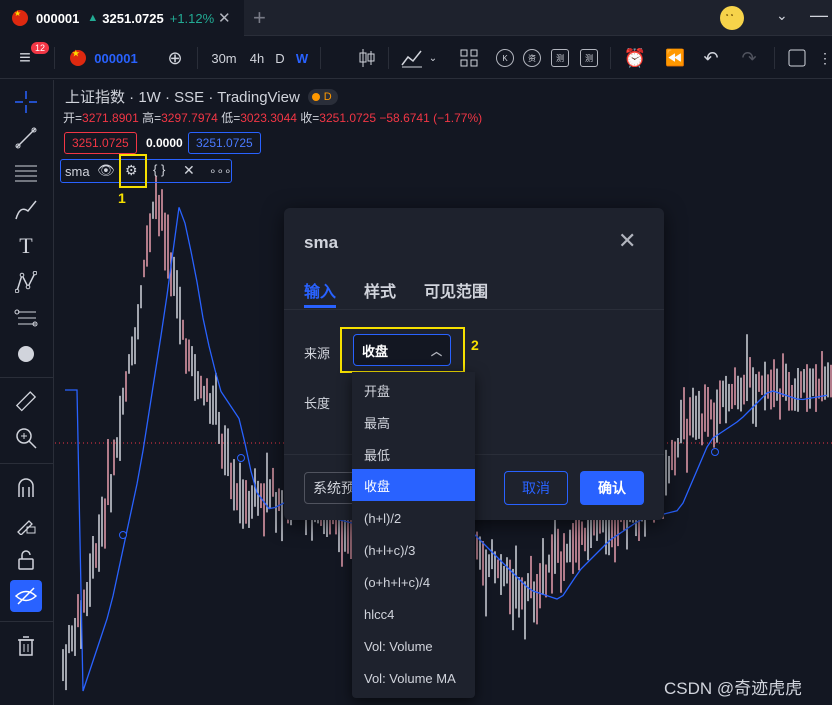 The height and width of the screenshot is (705, 832). Describe the element at coordinates (26, 102) in the screenshot. I see `crosshair-icon` at that location.